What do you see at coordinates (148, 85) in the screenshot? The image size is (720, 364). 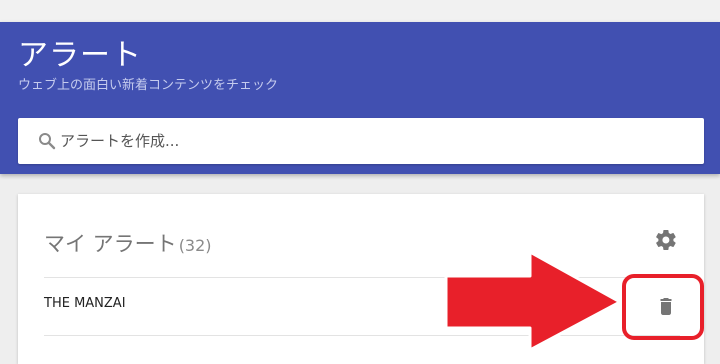 I see `page-subtitle: ウェブ上の面白い新着コンテンツをチェック` at bounding box center [148, 85].